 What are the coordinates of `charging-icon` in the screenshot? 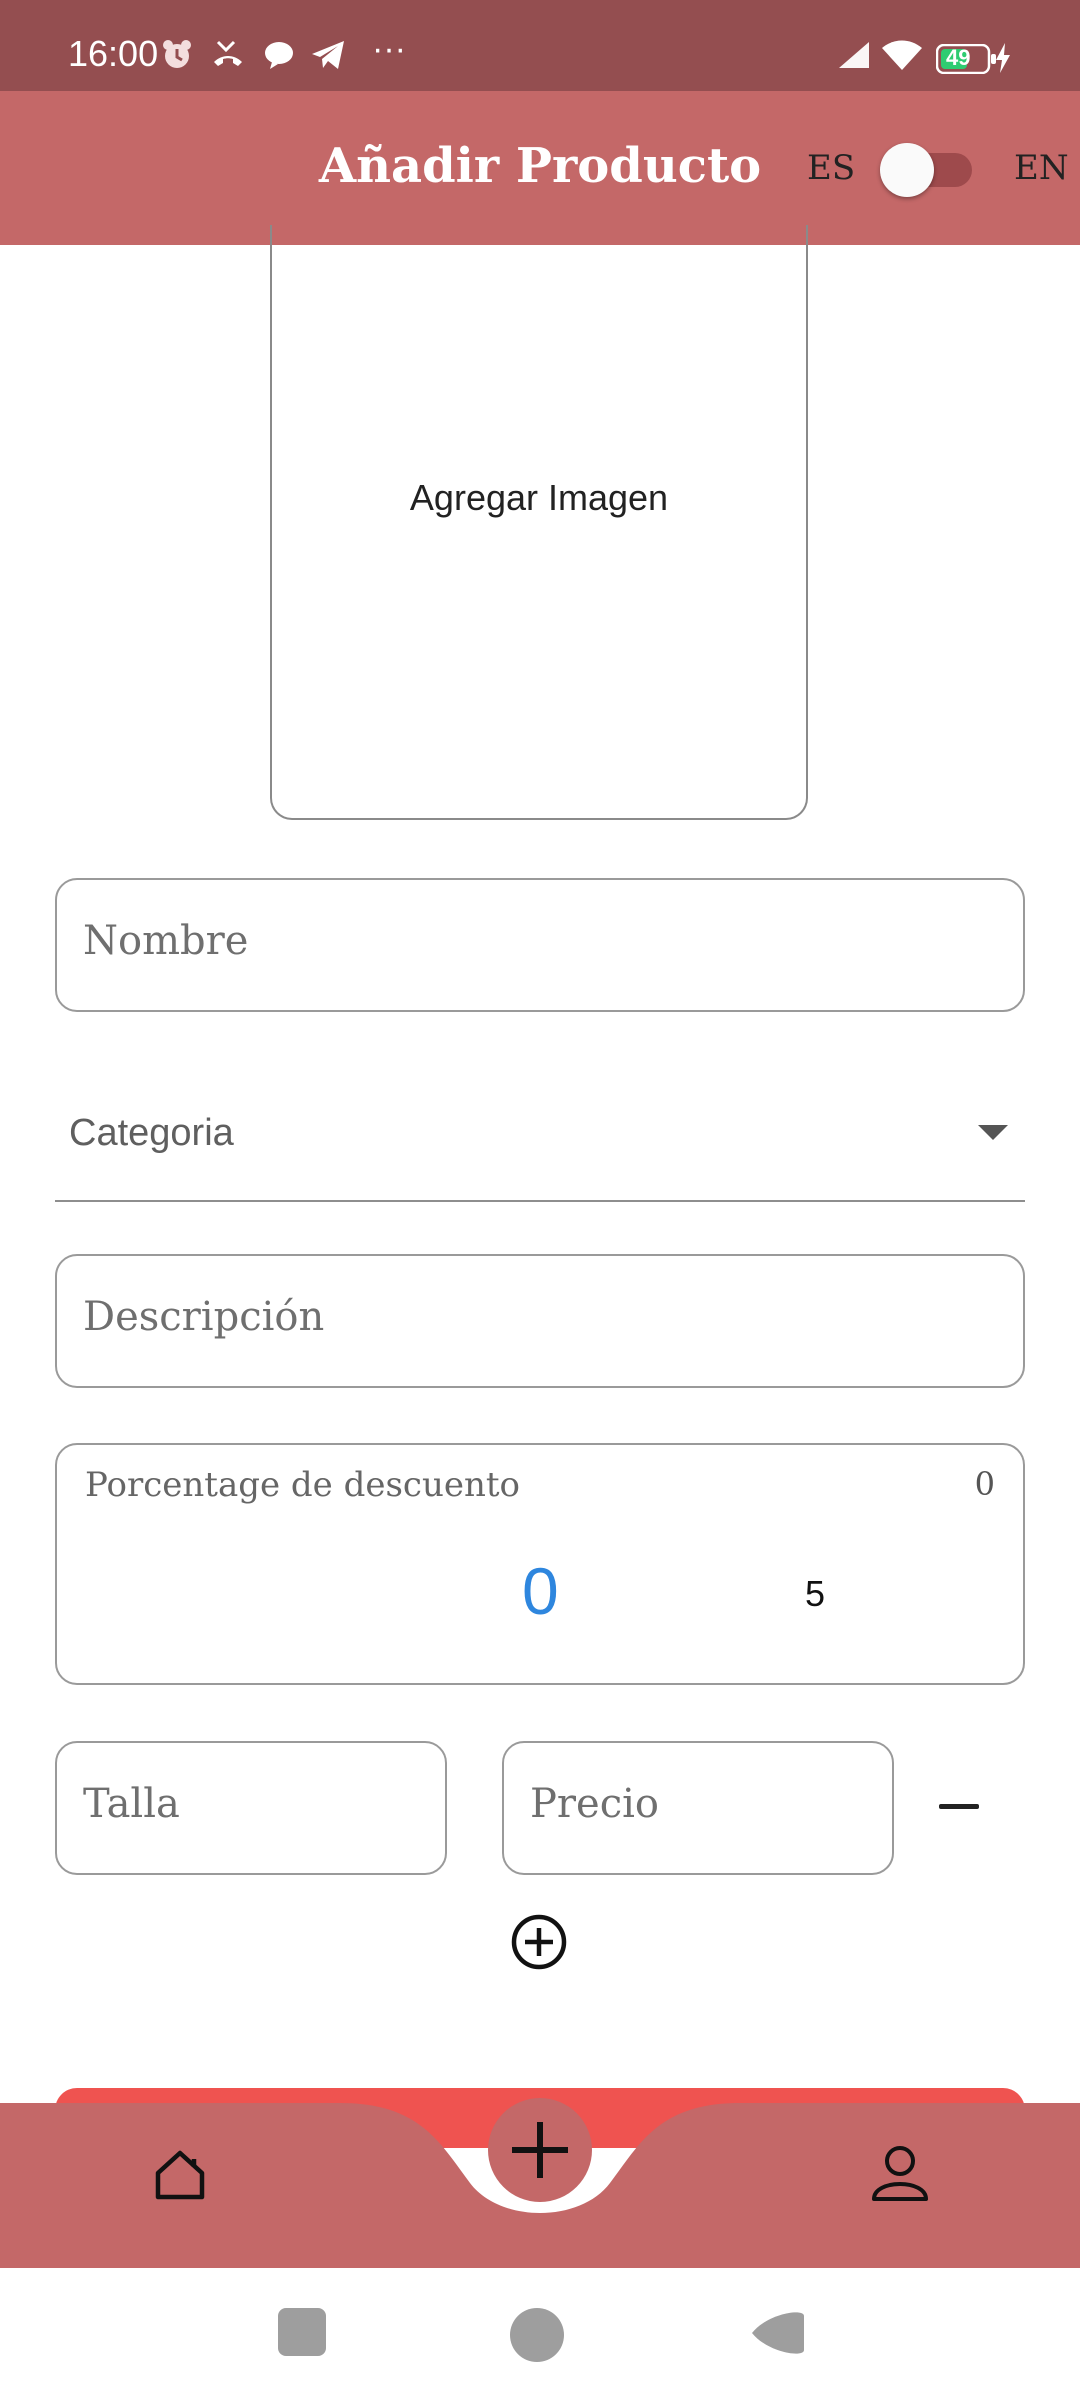 It's located at (1003, 60).